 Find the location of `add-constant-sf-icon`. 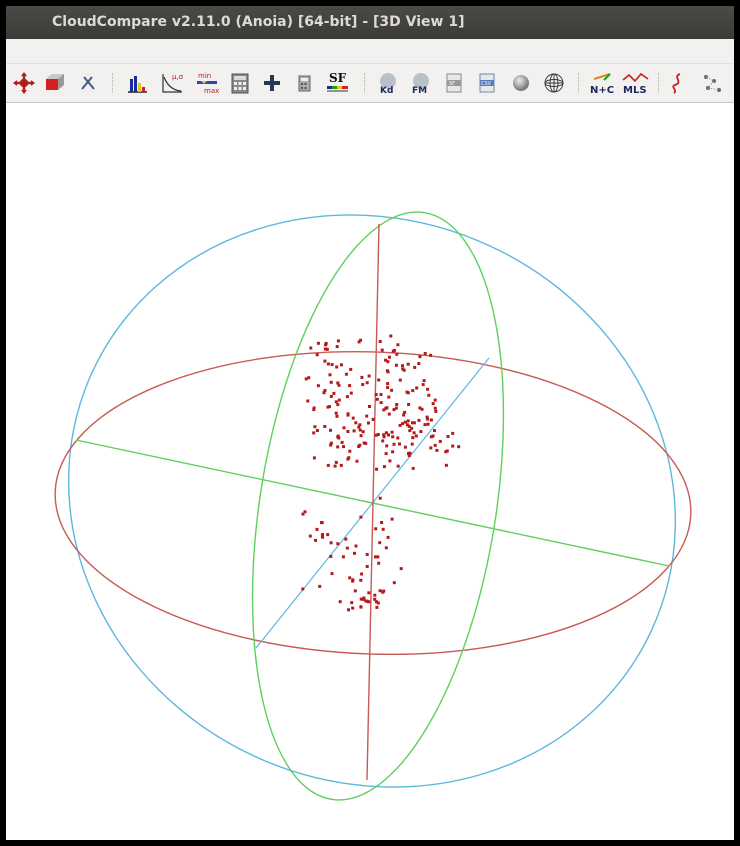

add-constant-sf-icon is located at coordinates (272, 83).